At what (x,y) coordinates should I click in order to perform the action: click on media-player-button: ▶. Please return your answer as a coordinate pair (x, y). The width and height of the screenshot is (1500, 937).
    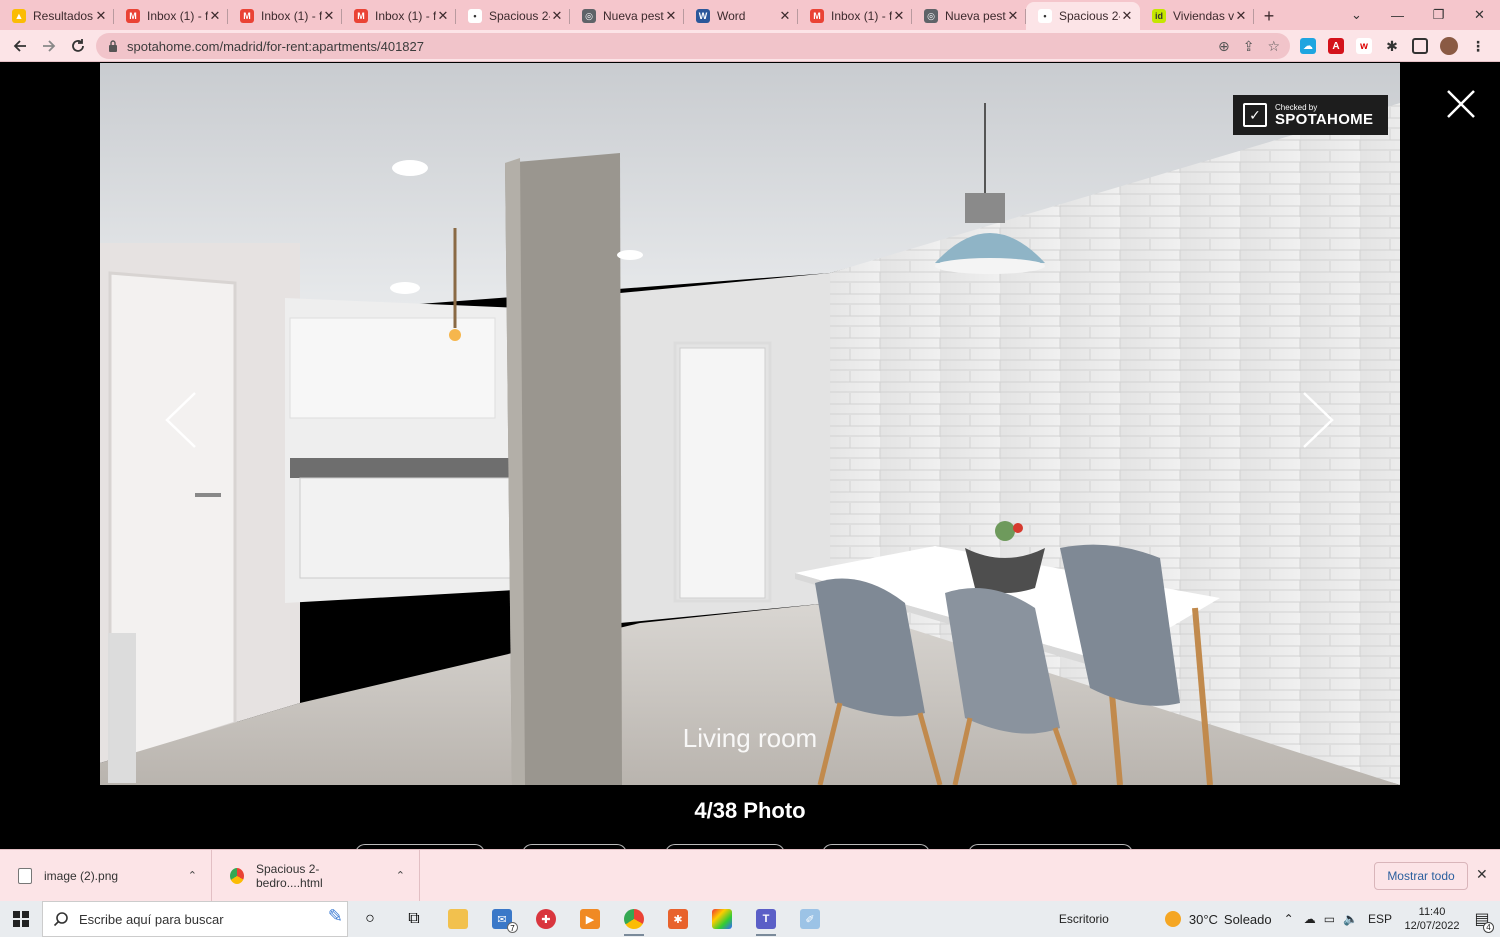
    Looking at the image, I should click on (590, 919).